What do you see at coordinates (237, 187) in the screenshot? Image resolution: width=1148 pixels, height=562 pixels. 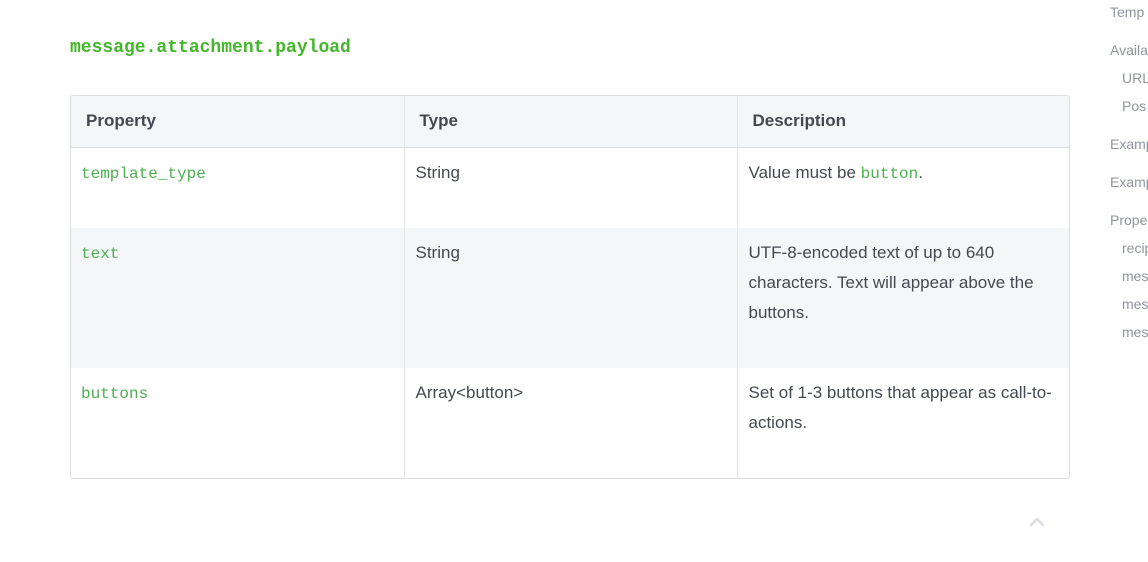 I see `property-cell: template_type` at bounding box center [237, 187].